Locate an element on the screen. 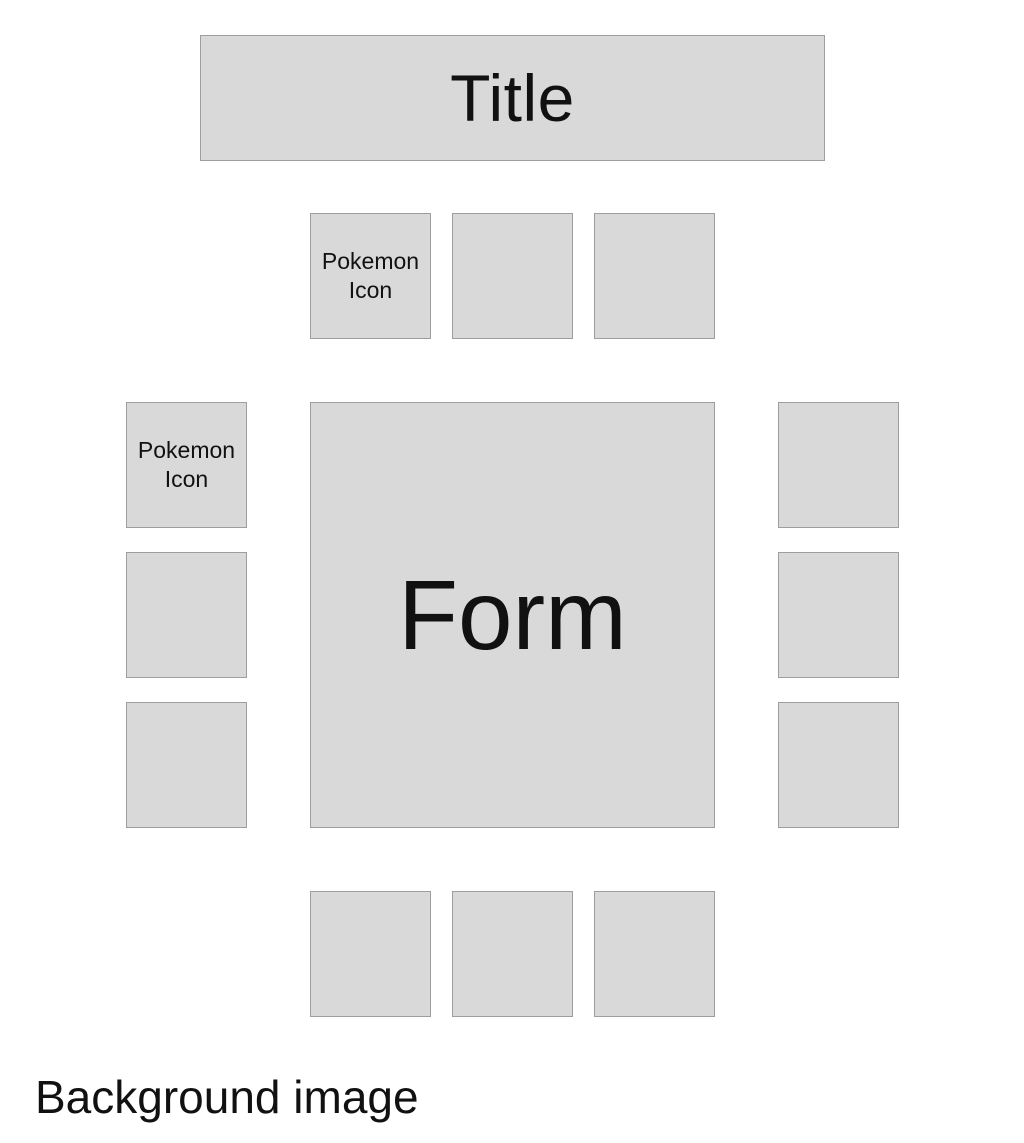 The image size is (1024, 1143). title-text: Title is located at coordinates (512, 98).